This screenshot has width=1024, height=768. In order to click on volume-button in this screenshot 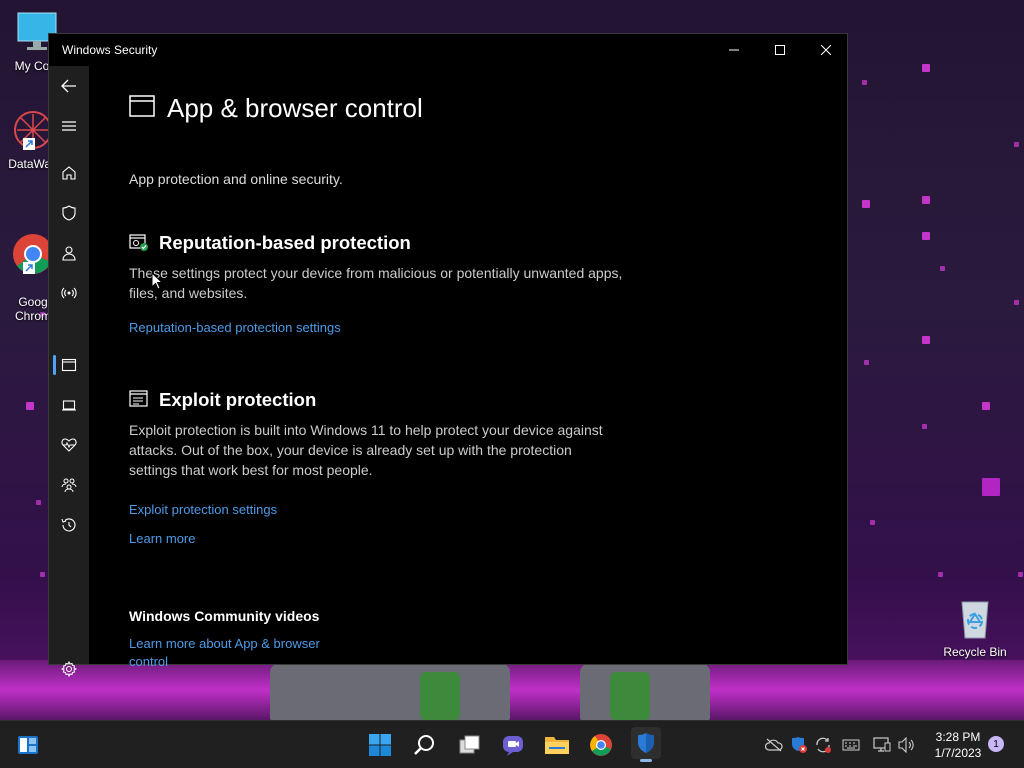, I will do `click(907, 745)`.